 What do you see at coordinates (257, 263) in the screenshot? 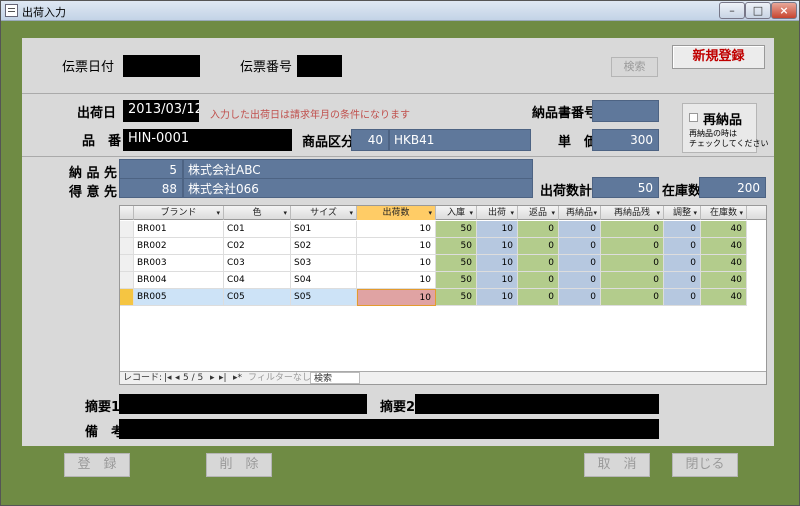
I see `grid-cell: C03` at bounding box center [257, 263].